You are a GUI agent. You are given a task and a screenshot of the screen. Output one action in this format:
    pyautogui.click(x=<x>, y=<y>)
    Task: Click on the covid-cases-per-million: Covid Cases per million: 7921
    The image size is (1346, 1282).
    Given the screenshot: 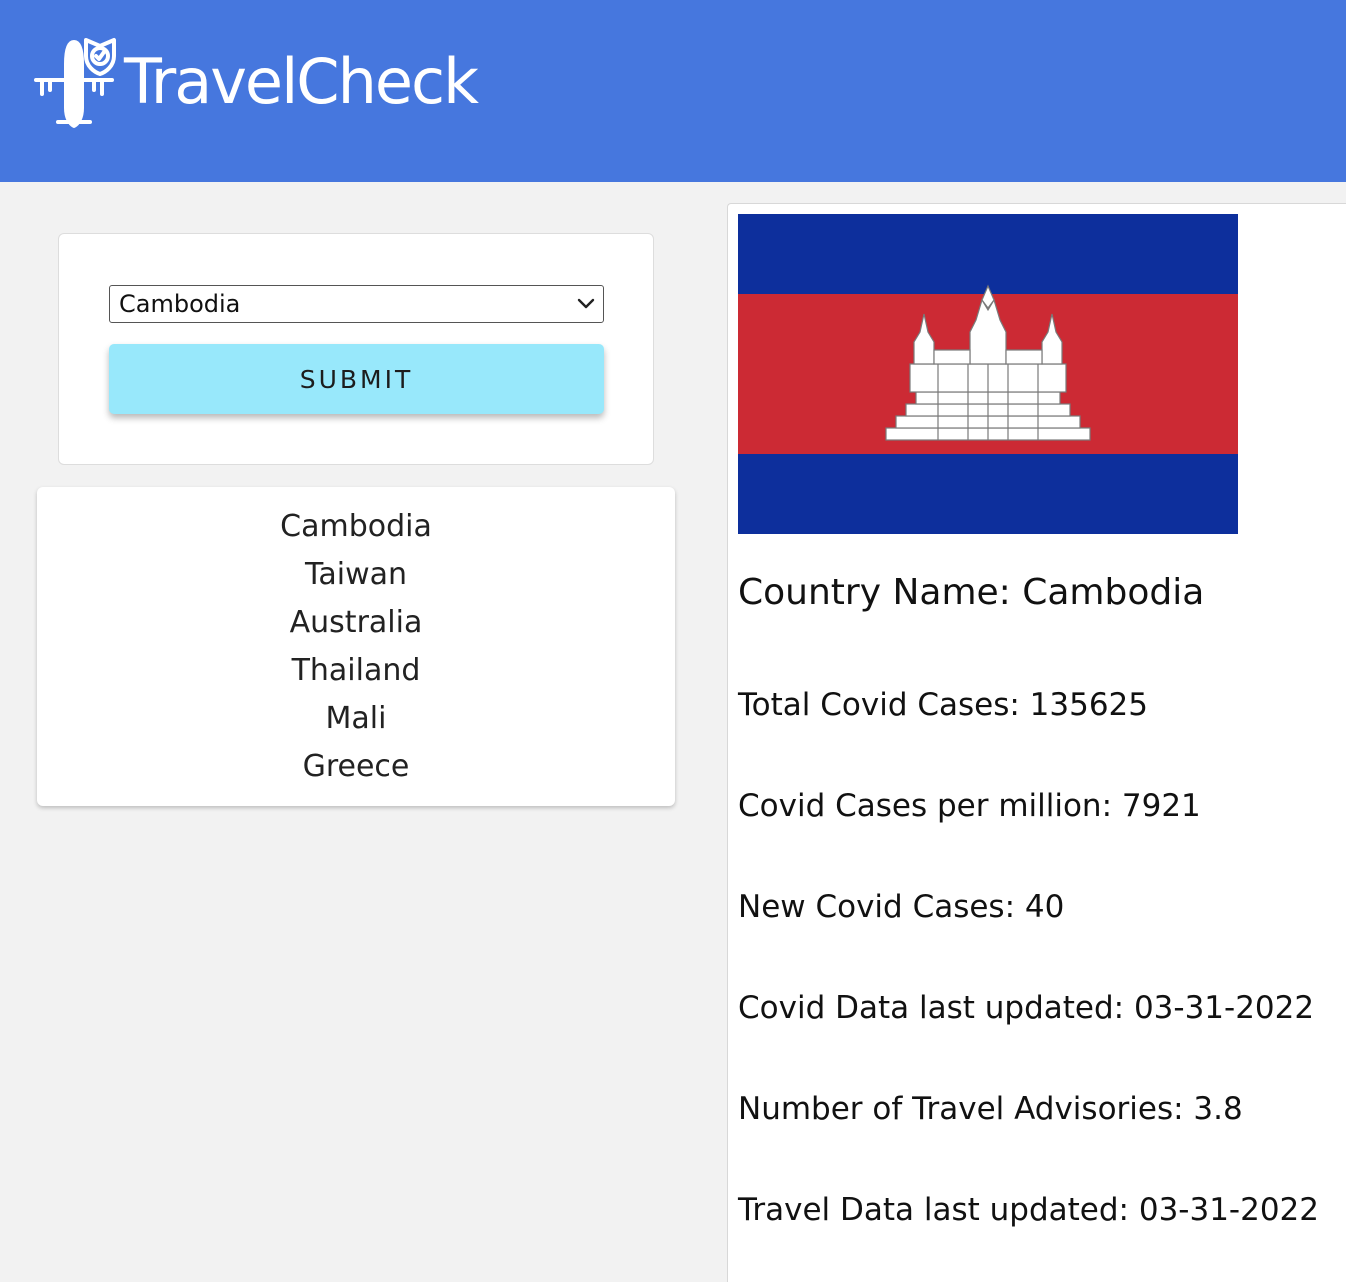 What is the action you would take?
    pyautogui.click(x=969, y=806)
    